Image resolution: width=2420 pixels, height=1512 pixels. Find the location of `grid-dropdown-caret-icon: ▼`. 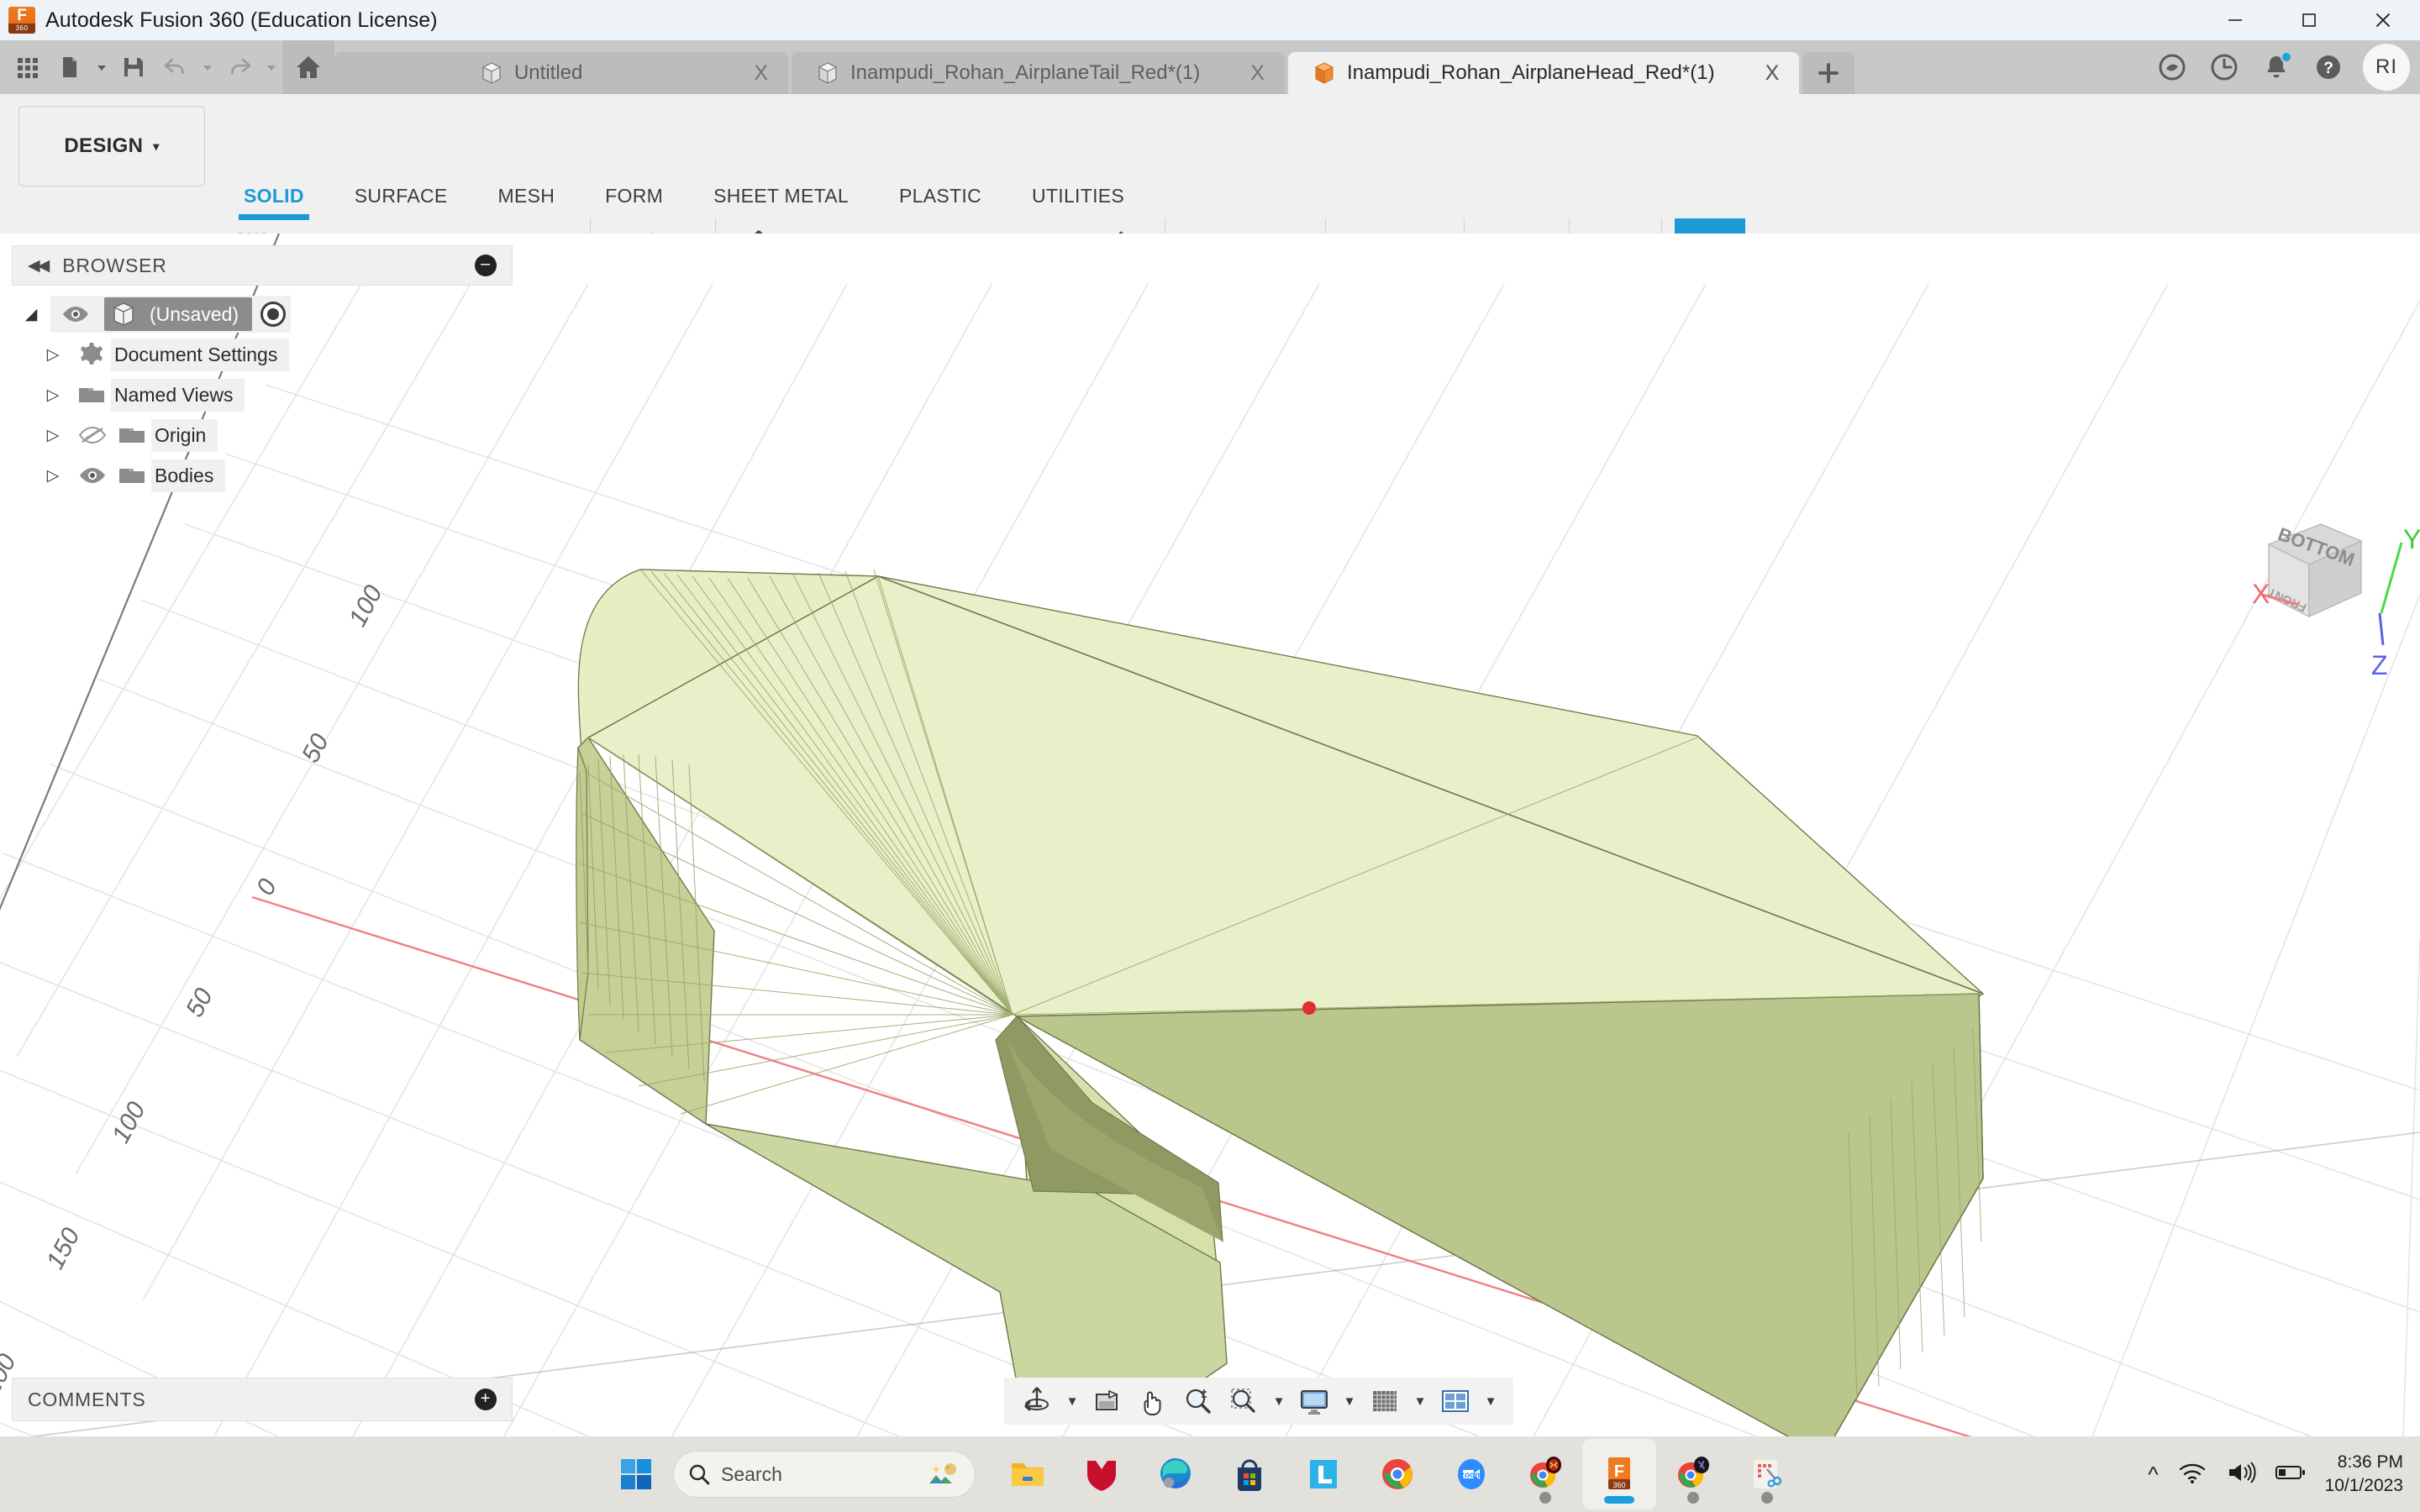

grid-dropdown-caret-icon: ▼ is located at coordinates (1420, 1401).